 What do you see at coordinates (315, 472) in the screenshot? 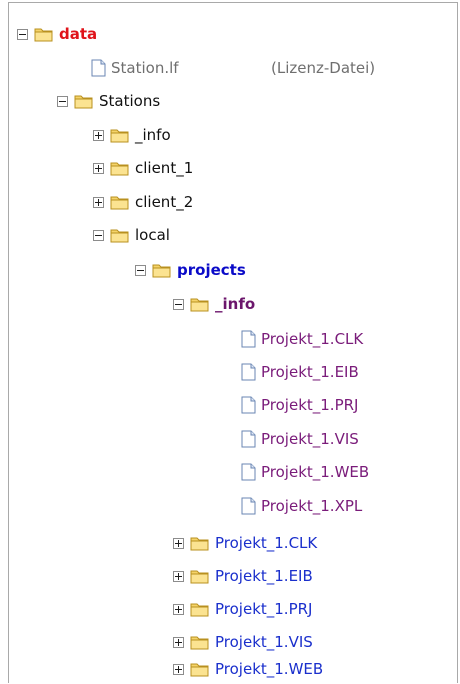
I see `file-label: Projekt_1.WEB` at bounding box center [315, 472].